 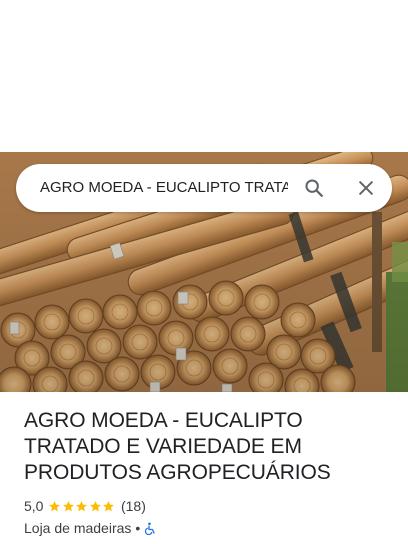 I want to click on rating-stars, so click(x=82, y=506).